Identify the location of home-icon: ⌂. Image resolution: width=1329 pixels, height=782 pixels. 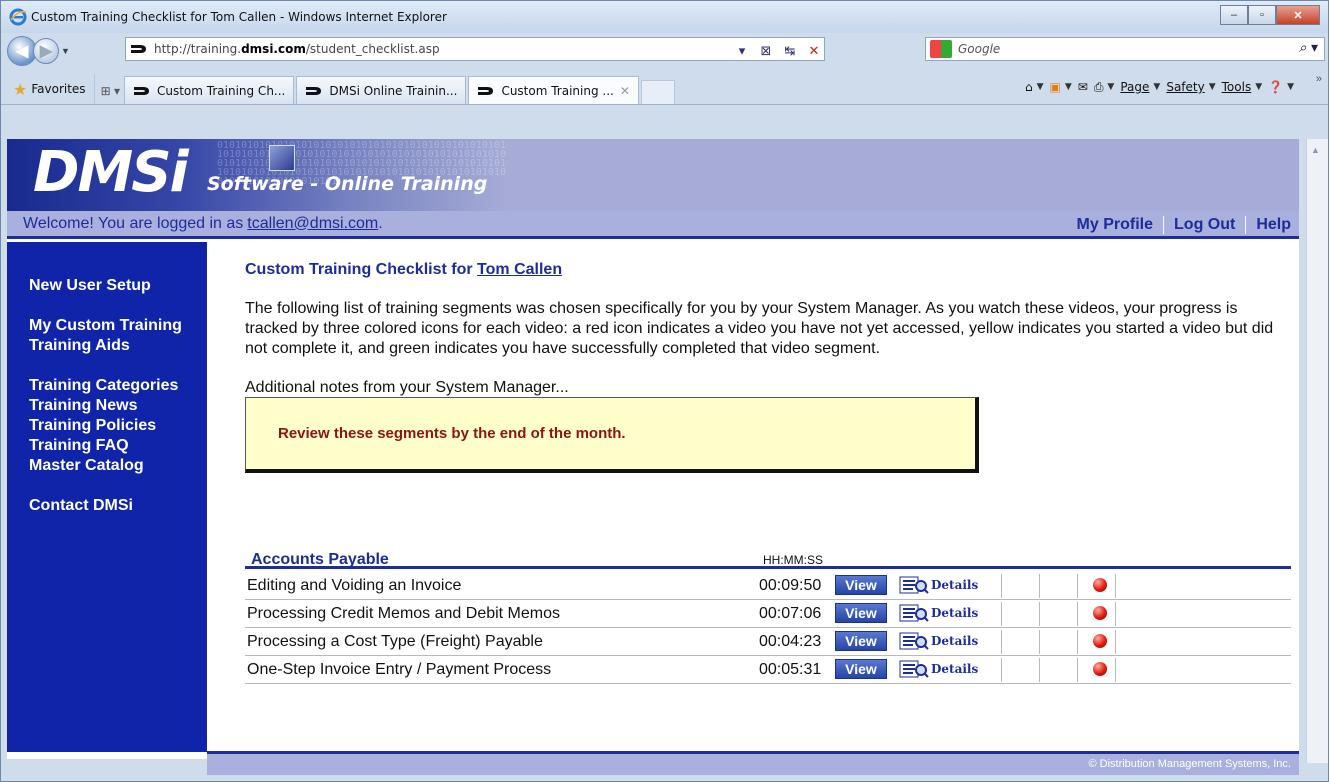
(1028, 87).